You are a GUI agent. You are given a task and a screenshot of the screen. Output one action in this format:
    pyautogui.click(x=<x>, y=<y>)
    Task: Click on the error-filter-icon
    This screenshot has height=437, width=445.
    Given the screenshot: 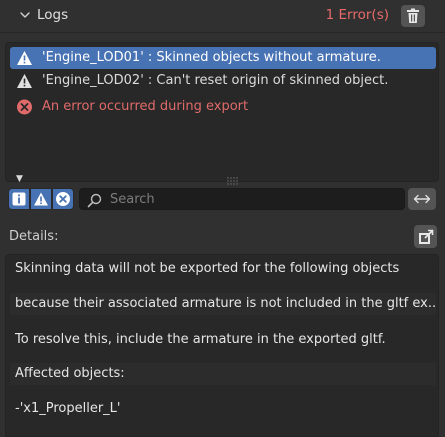 What is the action you would take?
    pyautogui.click(x=63, y=199)
    